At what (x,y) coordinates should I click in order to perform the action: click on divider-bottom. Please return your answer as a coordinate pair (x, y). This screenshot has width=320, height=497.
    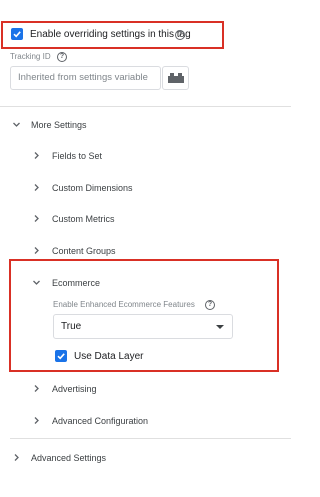
    Looking at the image, I should click on (150, 438).